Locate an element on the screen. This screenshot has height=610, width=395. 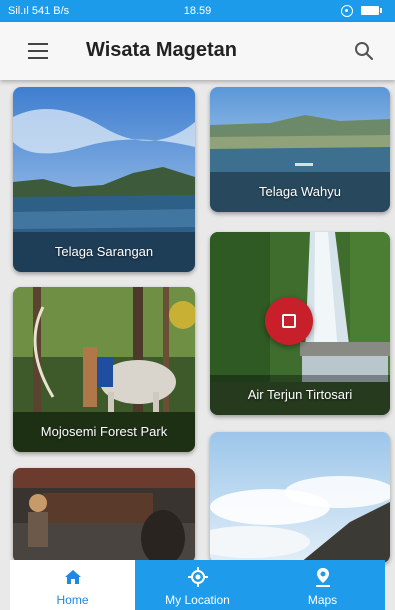
nav-label: Home is located at coordinates (72, 600).